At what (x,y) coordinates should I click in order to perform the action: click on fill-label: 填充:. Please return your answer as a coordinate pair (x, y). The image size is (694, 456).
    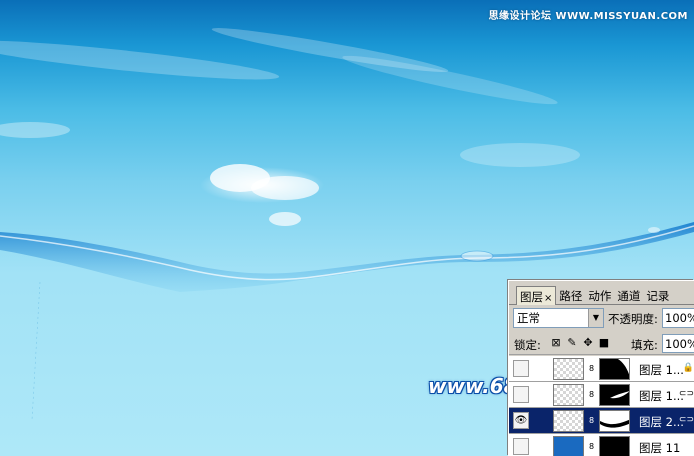
    Looking at the image, I should click on (644, 345).